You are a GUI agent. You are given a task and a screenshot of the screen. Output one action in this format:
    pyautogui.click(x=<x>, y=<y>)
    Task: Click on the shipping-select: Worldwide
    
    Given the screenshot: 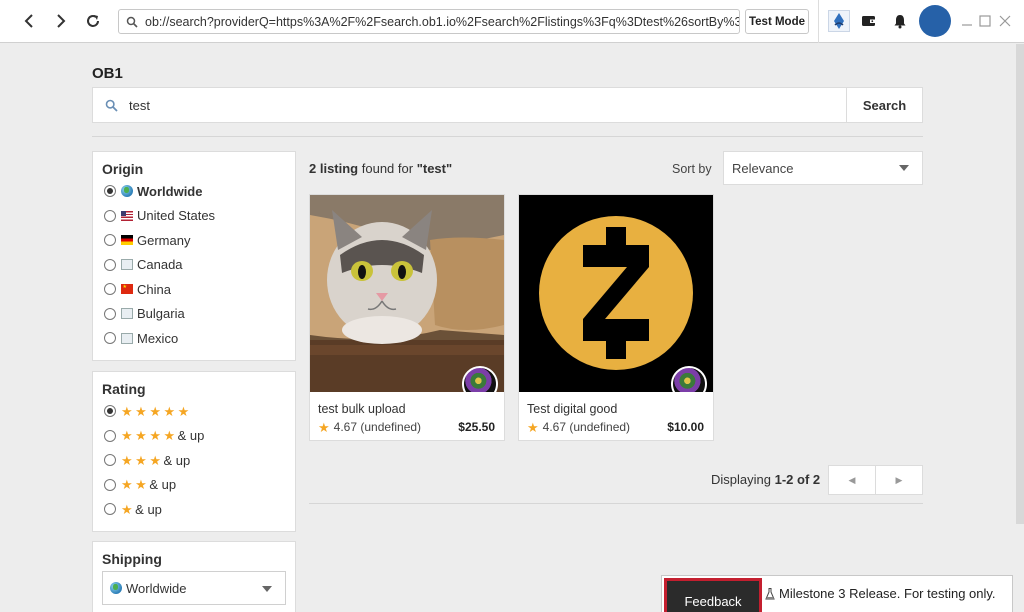 What is the action you would take?
    pyautogui.click(x=194, y=588)
    